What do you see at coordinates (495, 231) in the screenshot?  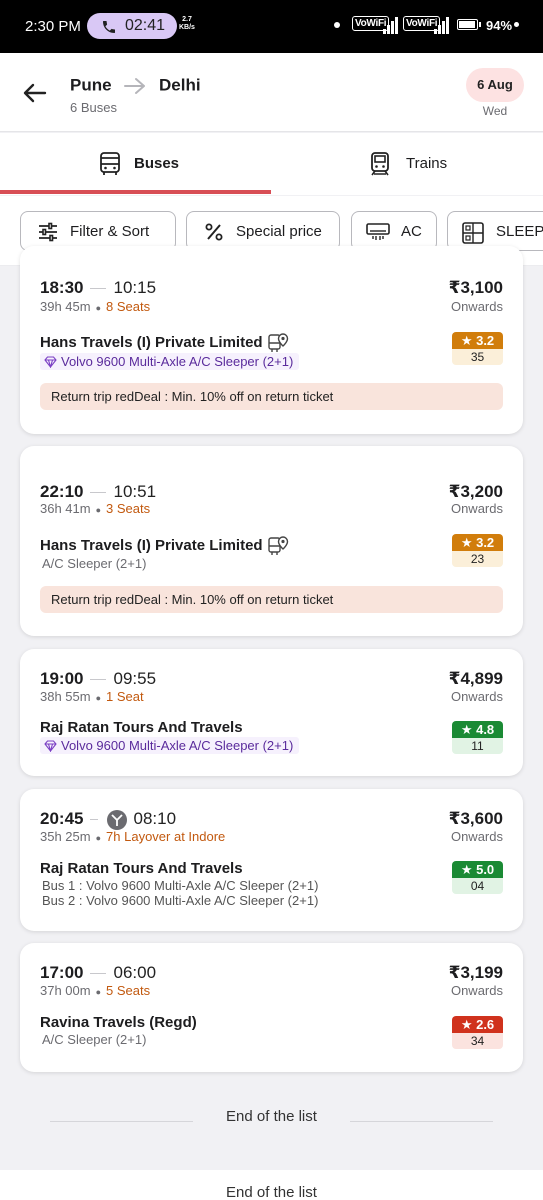 I see `sleeper-chip: SLEEPER` at bounding box center [495, 231].